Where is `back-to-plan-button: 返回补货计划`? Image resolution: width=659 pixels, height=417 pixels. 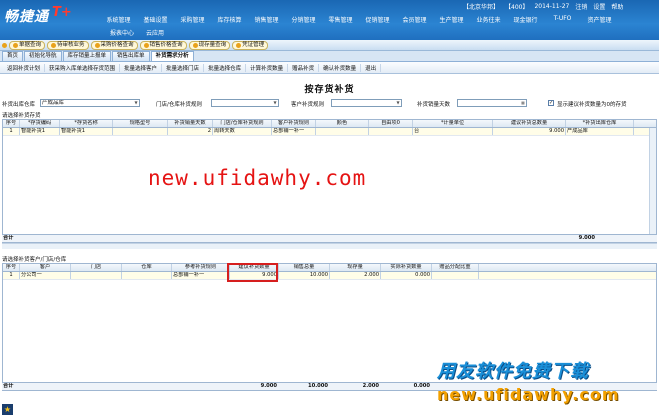
back-to-plan-button: 返回补货计划 is located at coordinates (24, 67).